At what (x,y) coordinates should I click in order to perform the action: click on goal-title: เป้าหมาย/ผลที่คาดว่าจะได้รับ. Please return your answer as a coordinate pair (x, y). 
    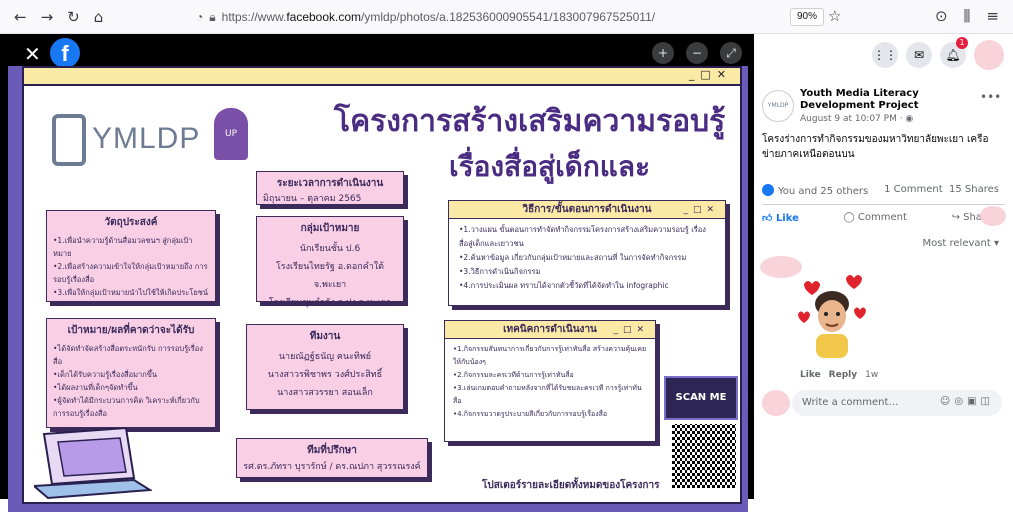
    Looking at the image, I should click on (131, 330).